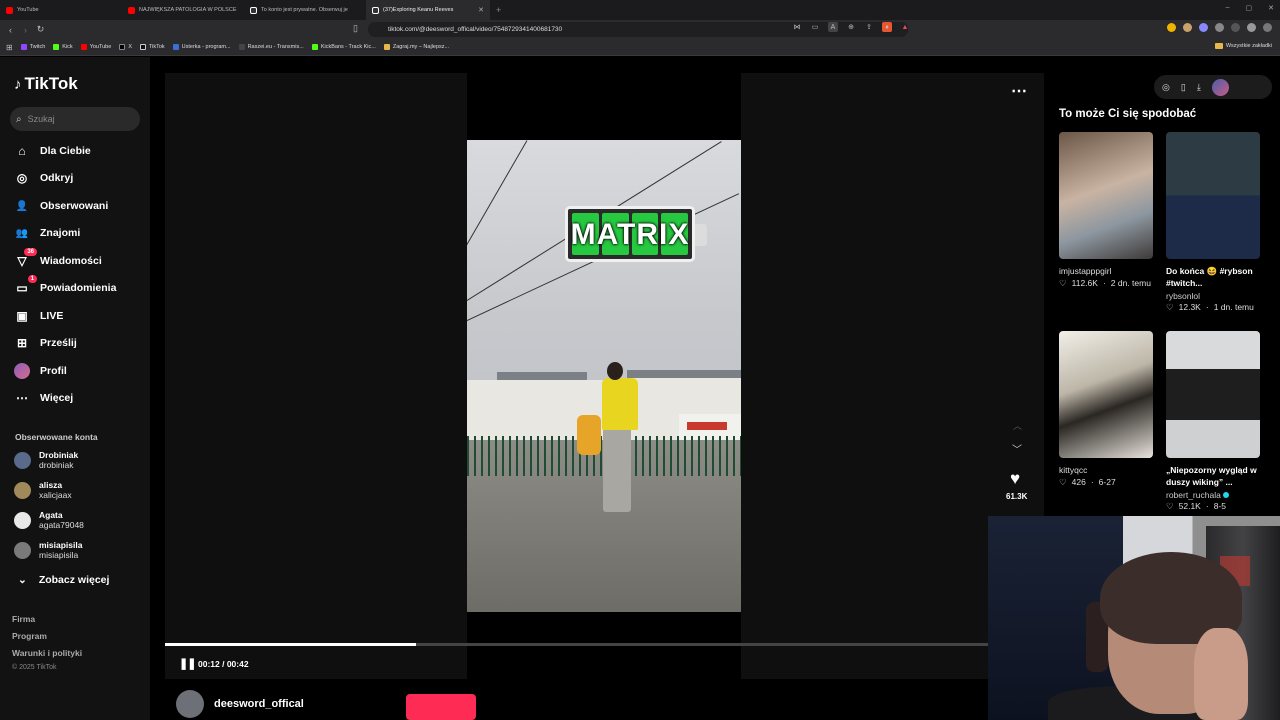 This screenshot has height=720, width=1280. I want to click on next-video-icon: ﹀, so click(1017, 448).